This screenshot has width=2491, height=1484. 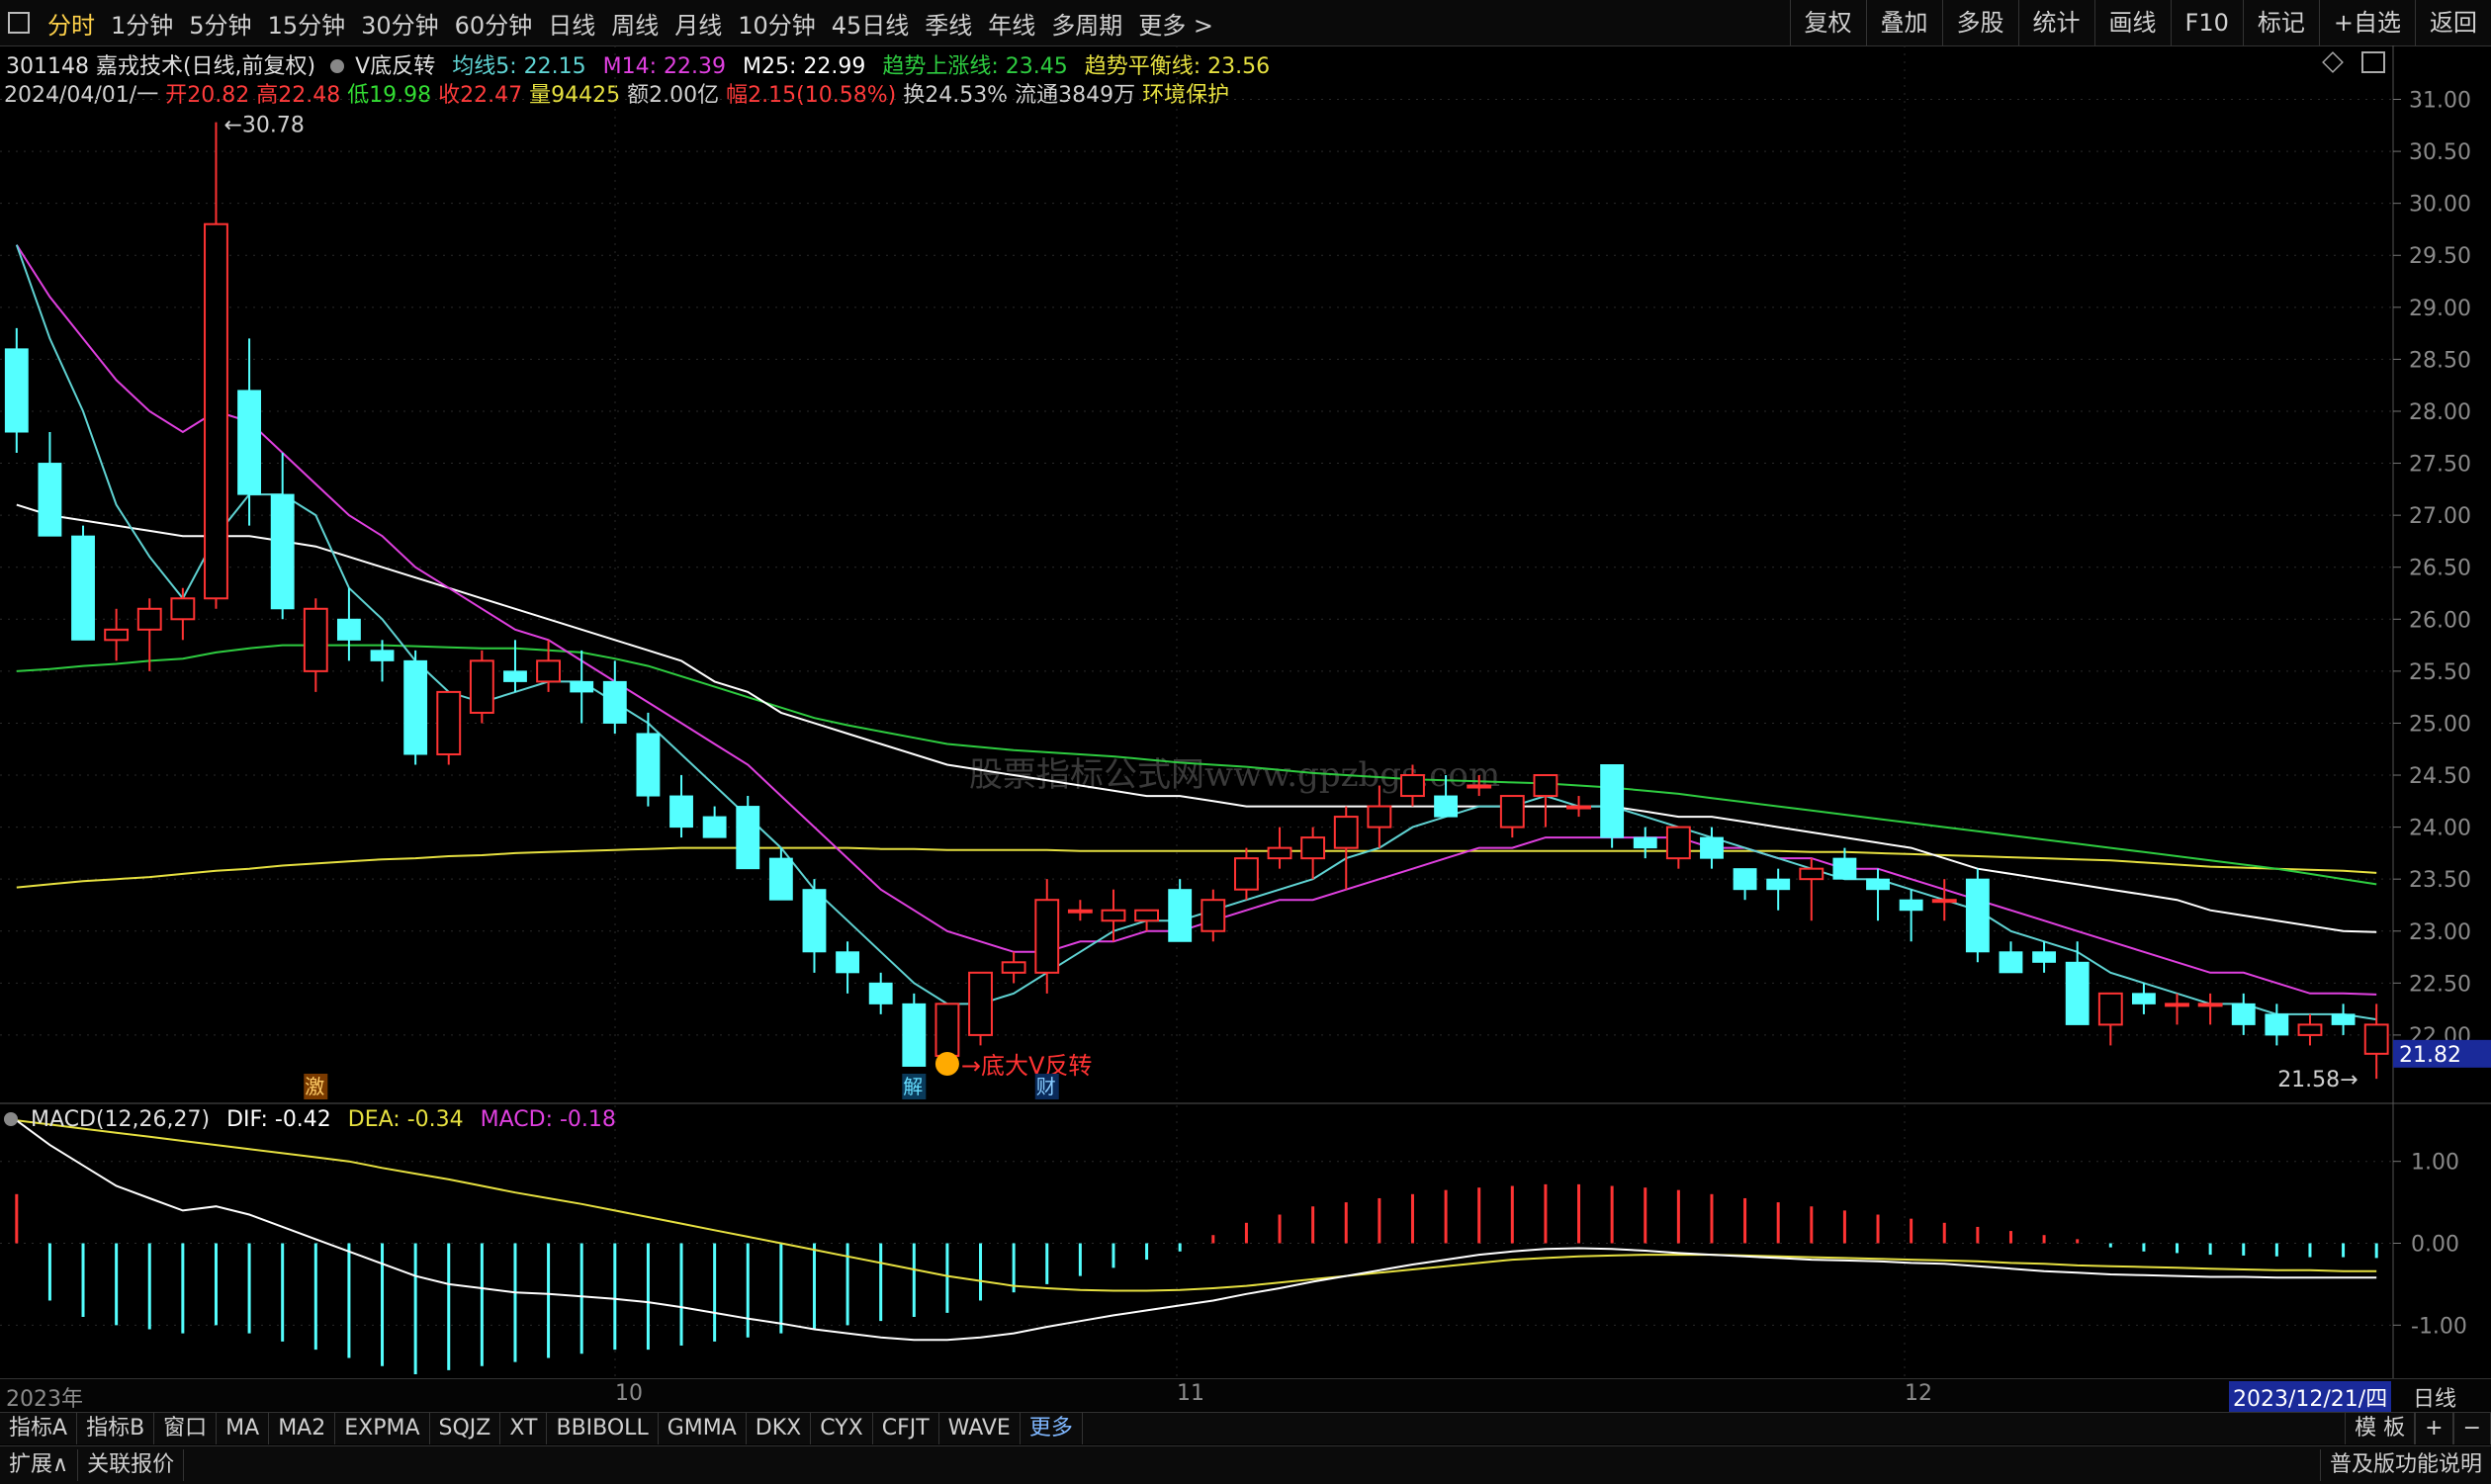 I want to click on indicator-tab: MA, so click(x=243, y=1428).